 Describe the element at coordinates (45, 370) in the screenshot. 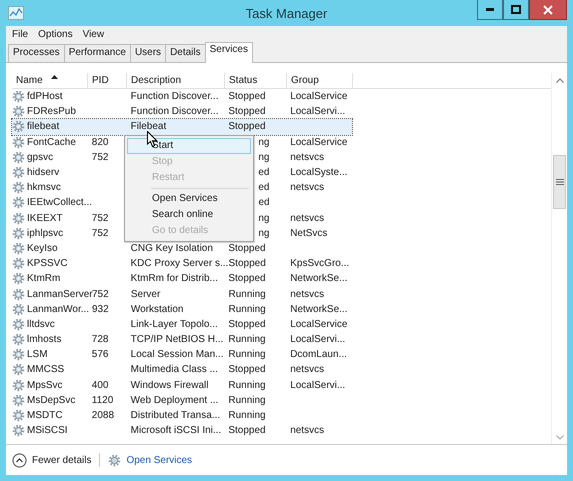

I see `table-cell: MMCSS` at that location.